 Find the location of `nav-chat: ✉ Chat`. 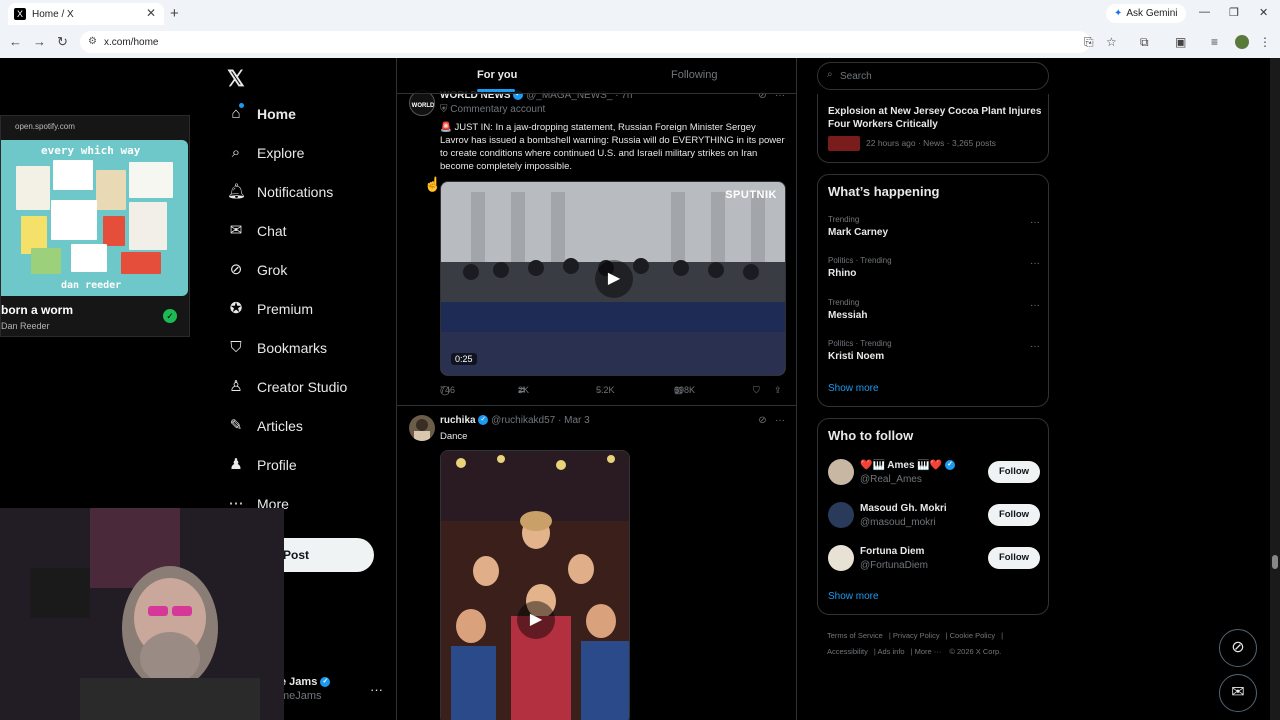

nav-chat: ✉ Chat is located at coordinates (257, 231).